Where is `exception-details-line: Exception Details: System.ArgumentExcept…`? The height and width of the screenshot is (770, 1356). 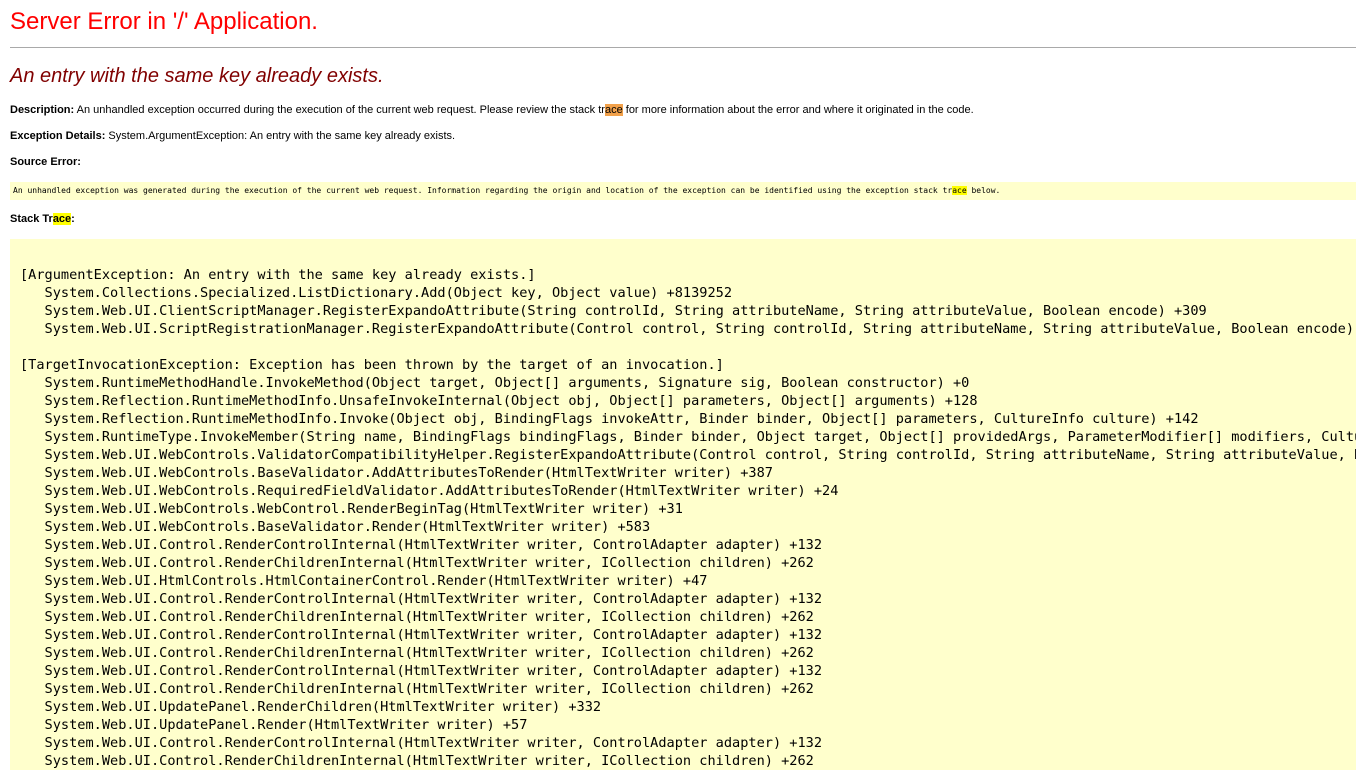
exception-details-line: Exception Details: System.ArgumentExcept… is located at coordinates (232, 136).